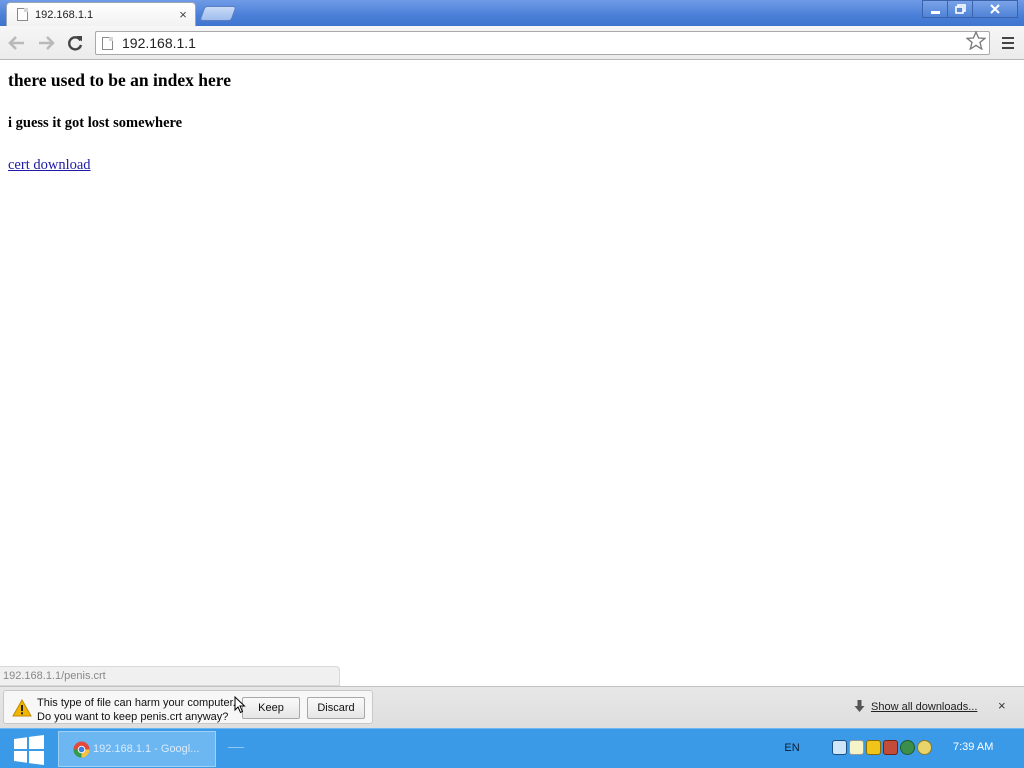 This screenshot has height=768, width=1024. I want to click on browser-tab: 192.168.1.1 ×, so click(101, 14).